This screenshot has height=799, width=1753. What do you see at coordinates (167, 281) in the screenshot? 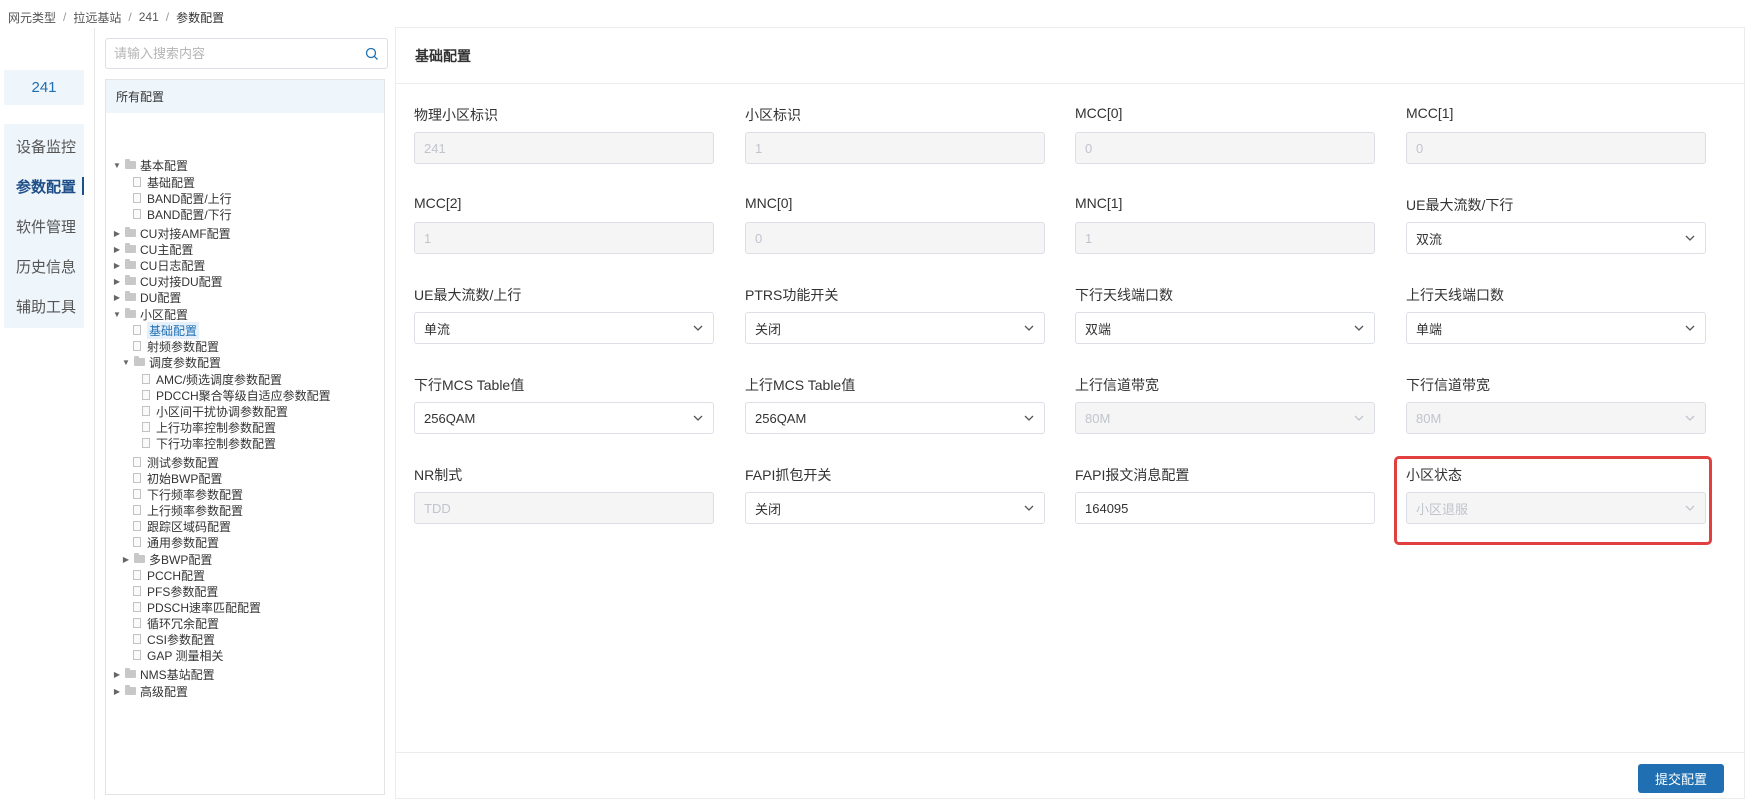
I see `tree-node: ▶ CU对接DU配置` at bounding box center [167, 281].